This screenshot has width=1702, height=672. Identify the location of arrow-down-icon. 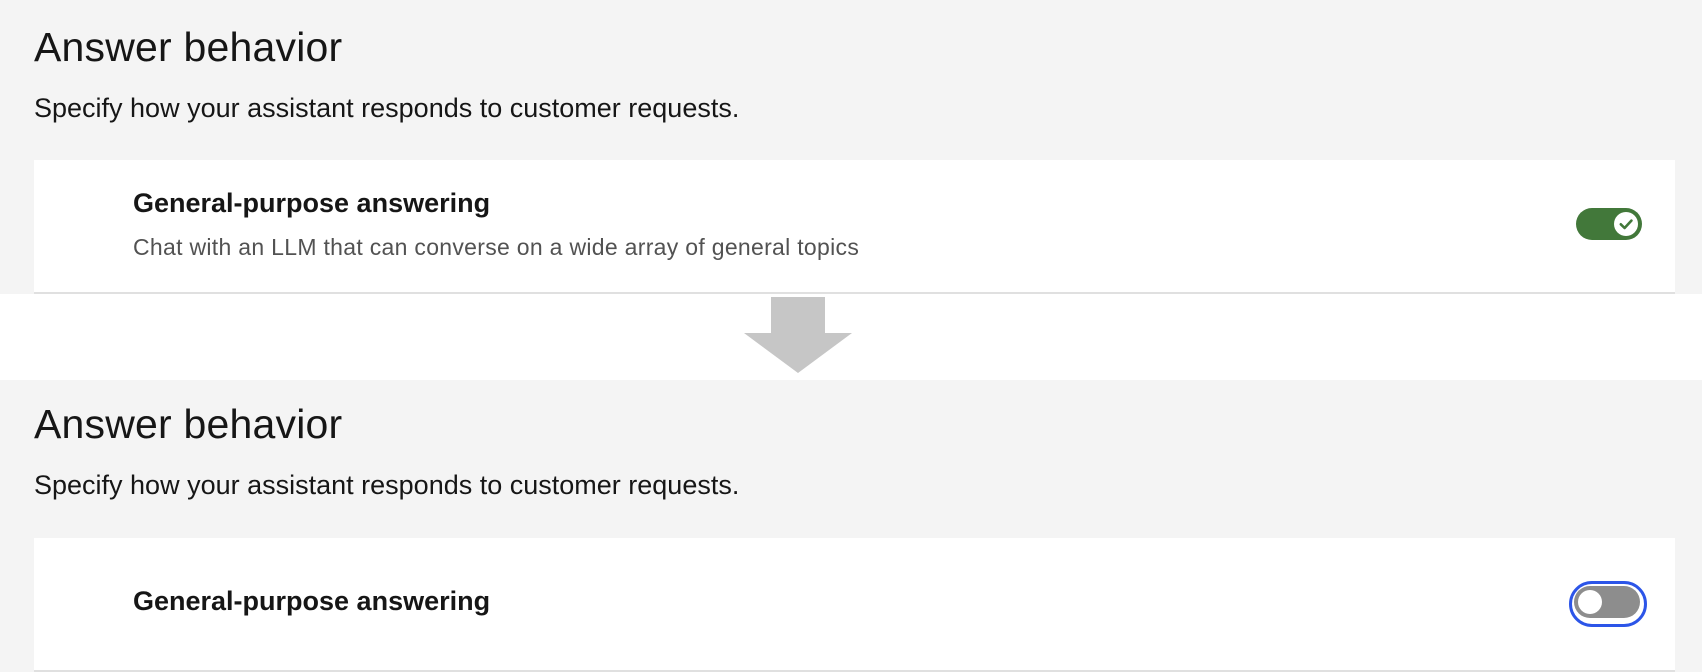
(798, 335).